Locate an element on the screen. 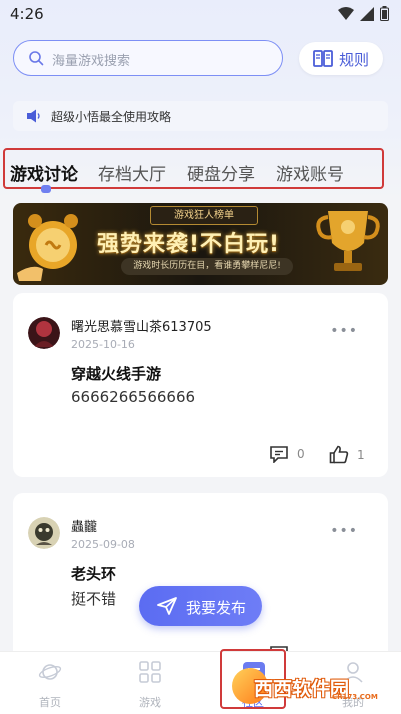  planet-icon is located at coordinates (50, 672).